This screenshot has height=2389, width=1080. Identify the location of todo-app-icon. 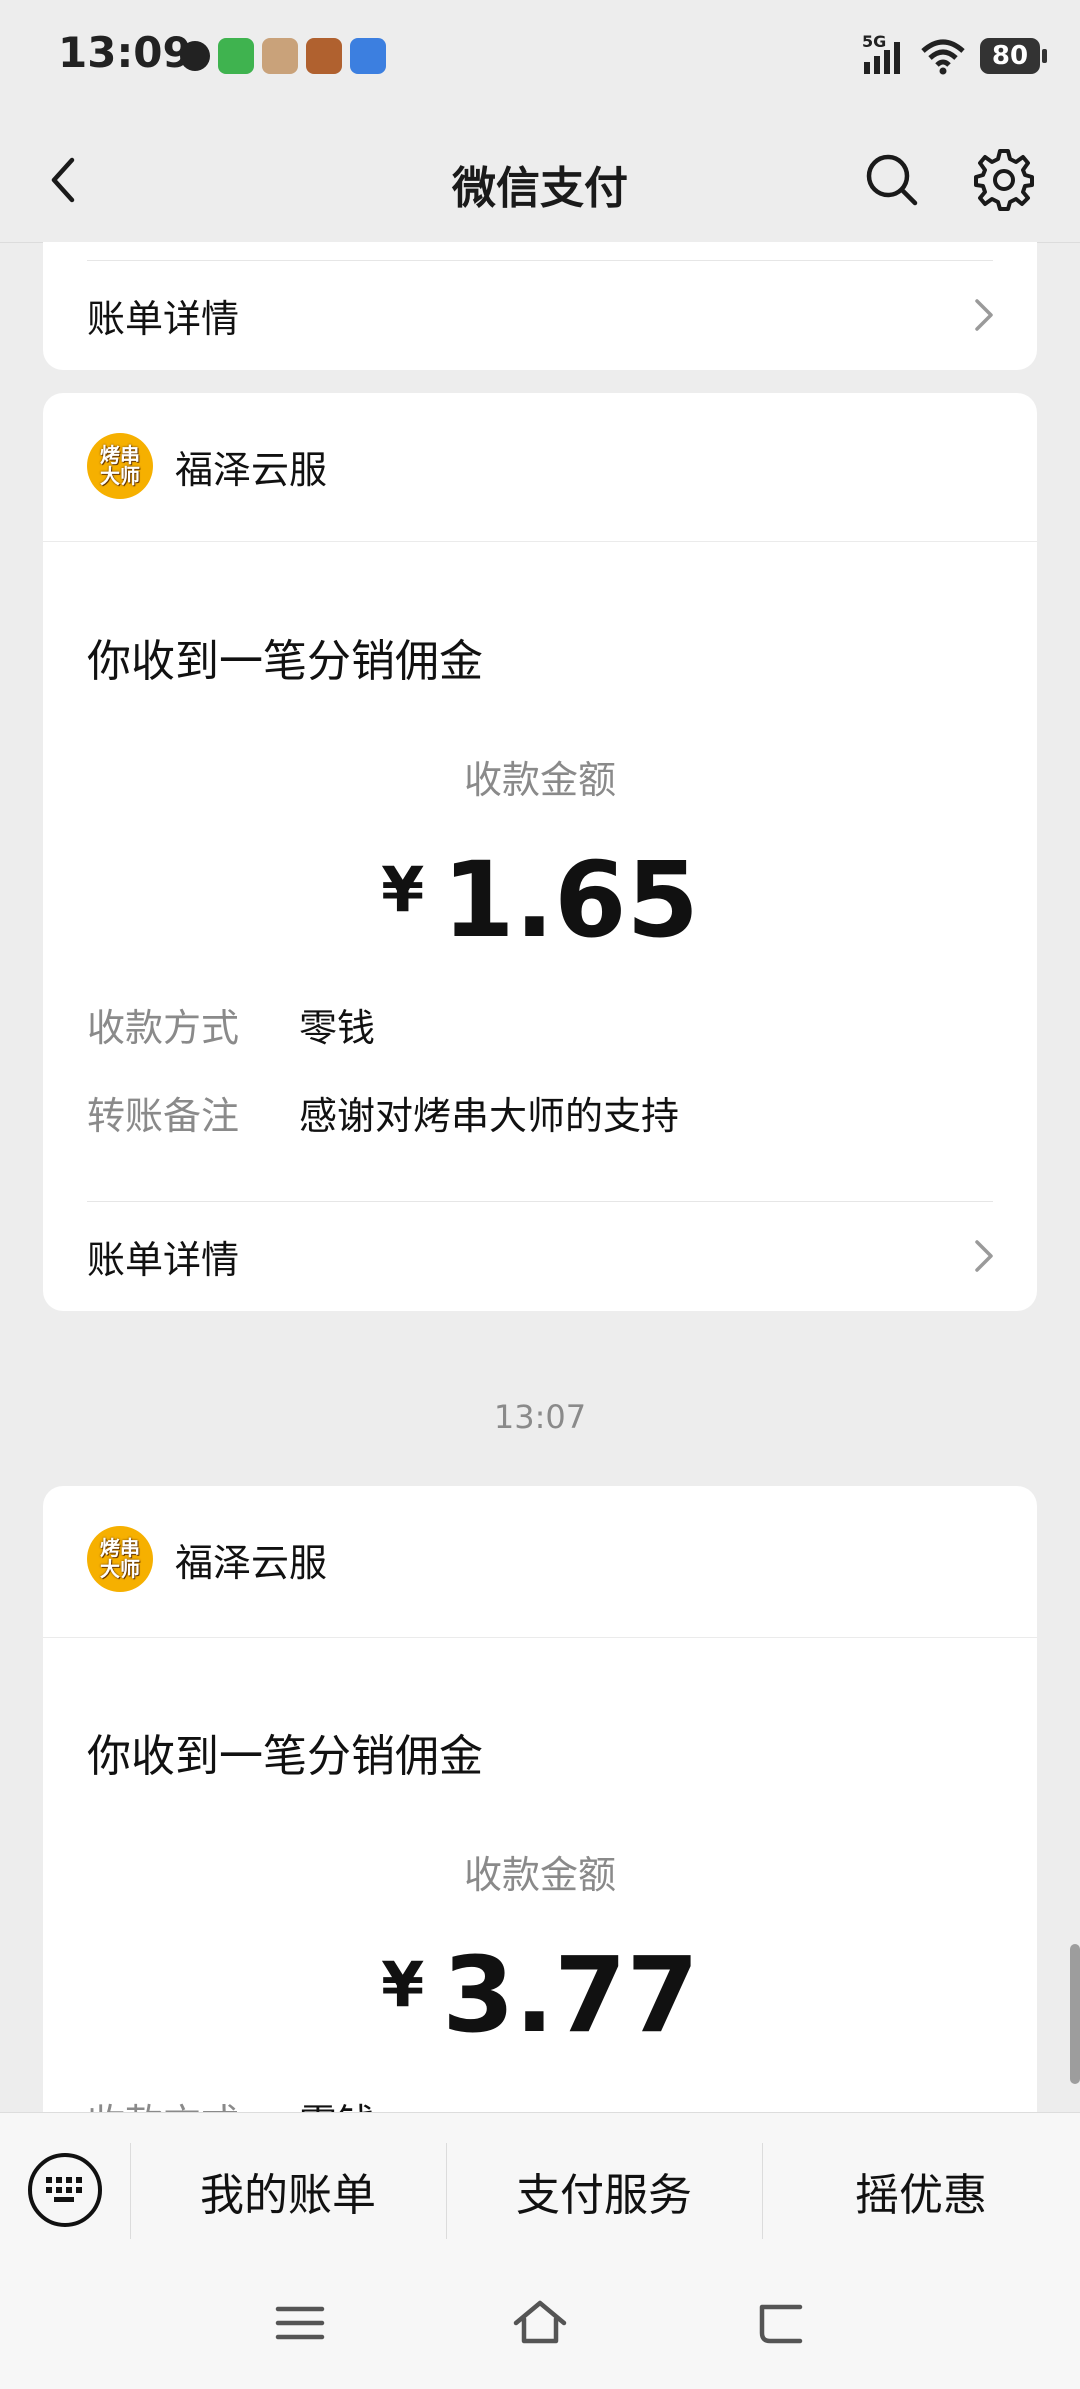
(236, 56).